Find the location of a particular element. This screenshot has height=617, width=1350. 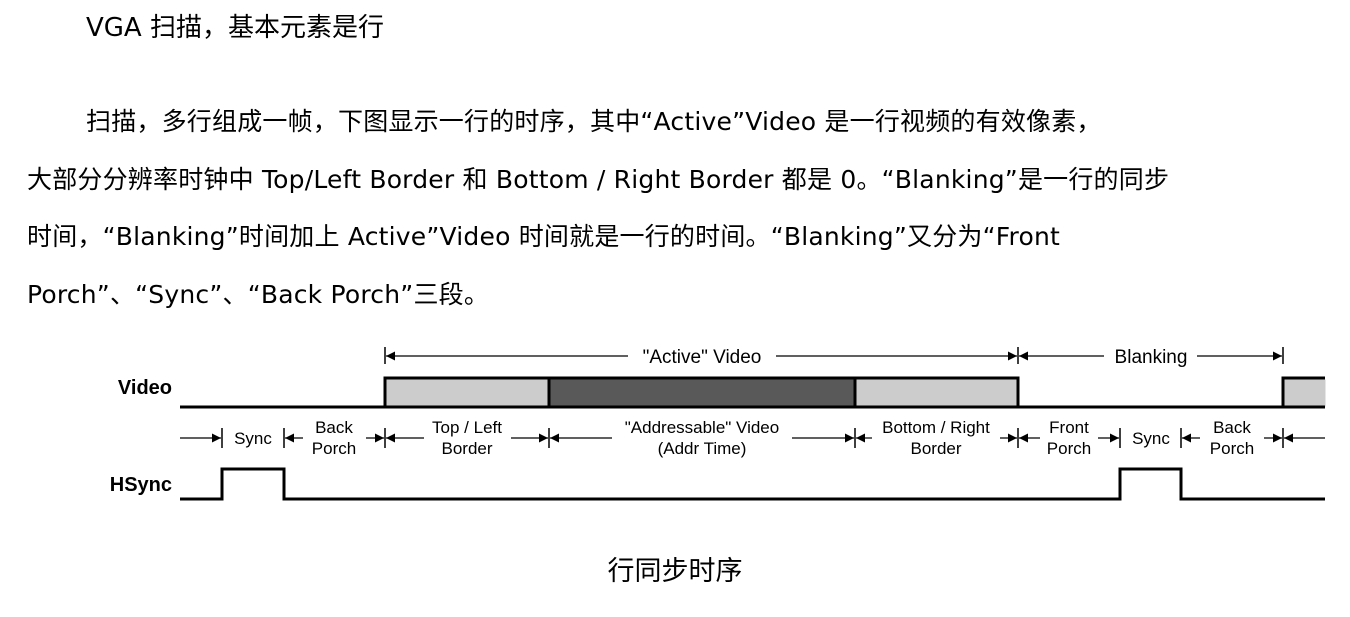

blanking-span: Blanking is located at coordinates (1151, 357).